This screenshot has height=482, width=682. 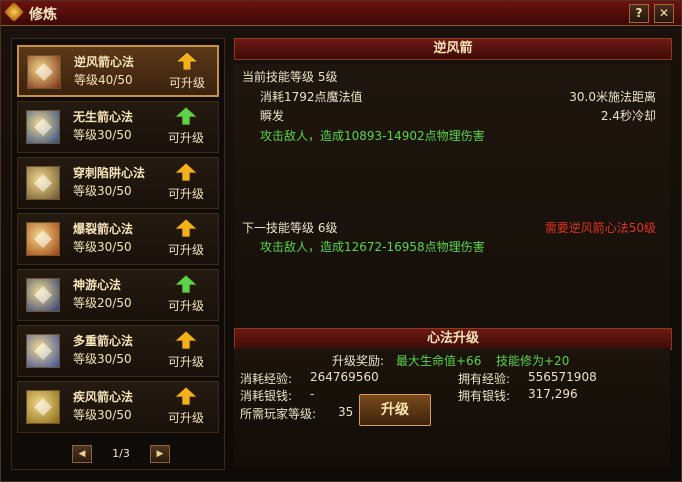 I want to click on reward-hp: 最大生命值+66, so click(x=439, y=361).